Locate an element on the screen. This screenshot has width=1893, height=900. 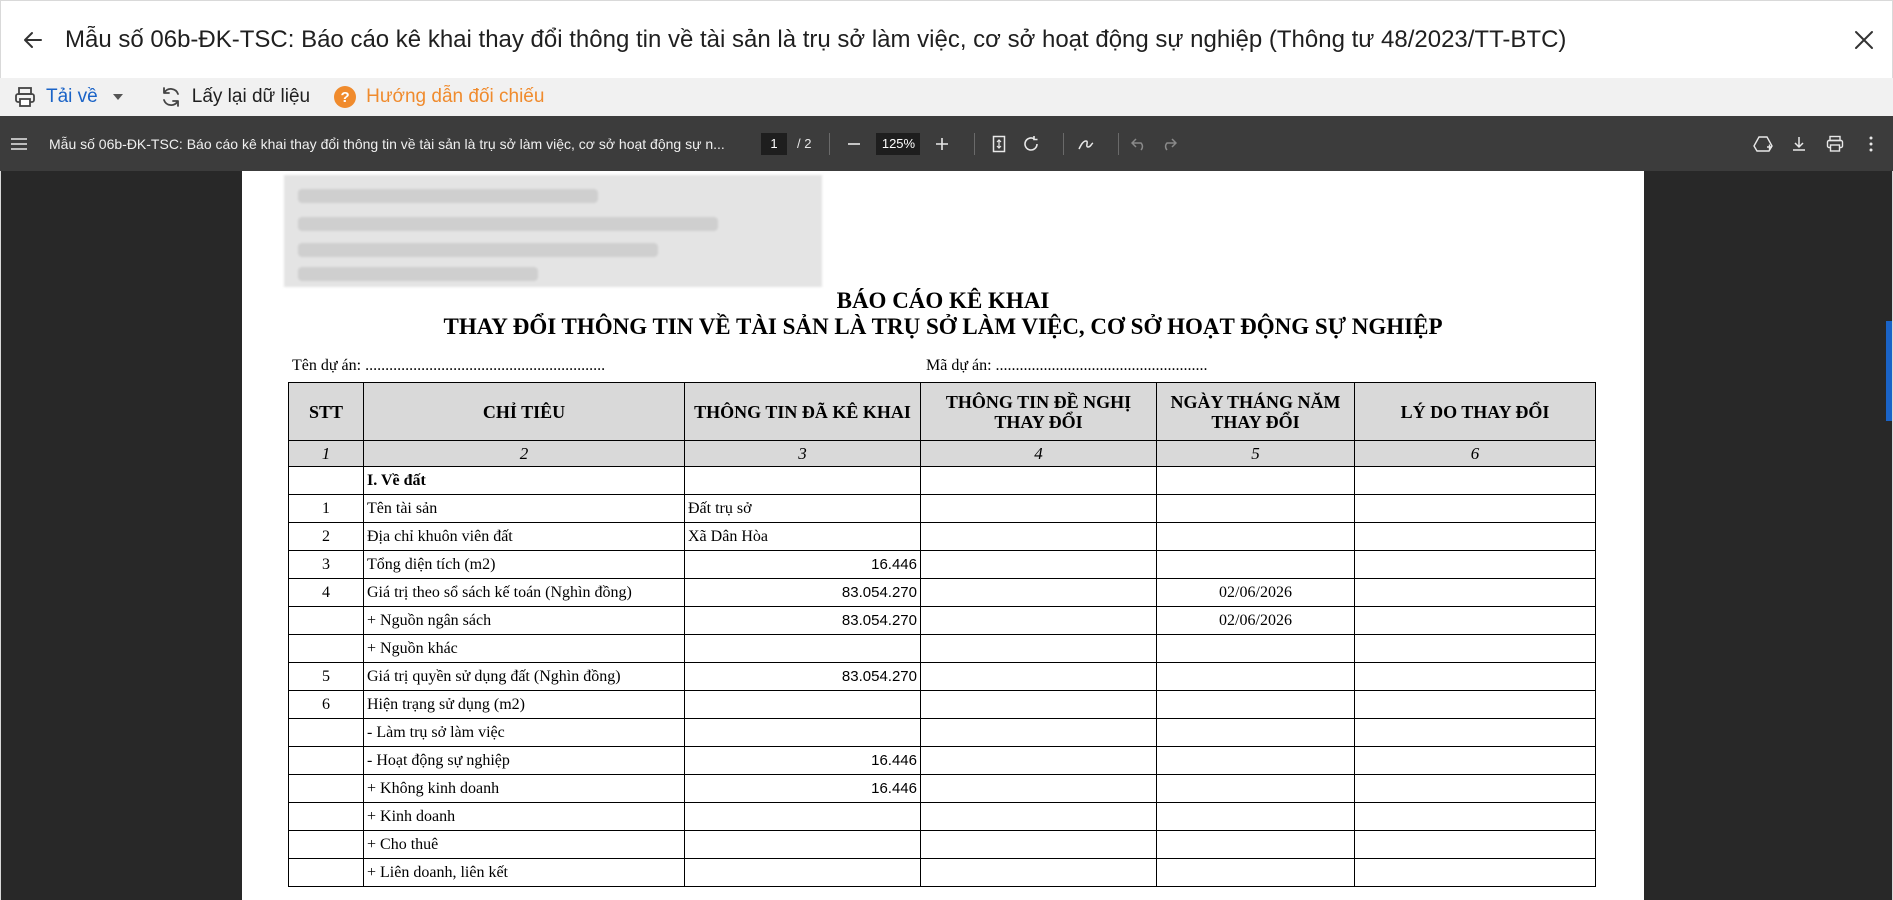
more-options-button is located at coordinates (1871, 144).